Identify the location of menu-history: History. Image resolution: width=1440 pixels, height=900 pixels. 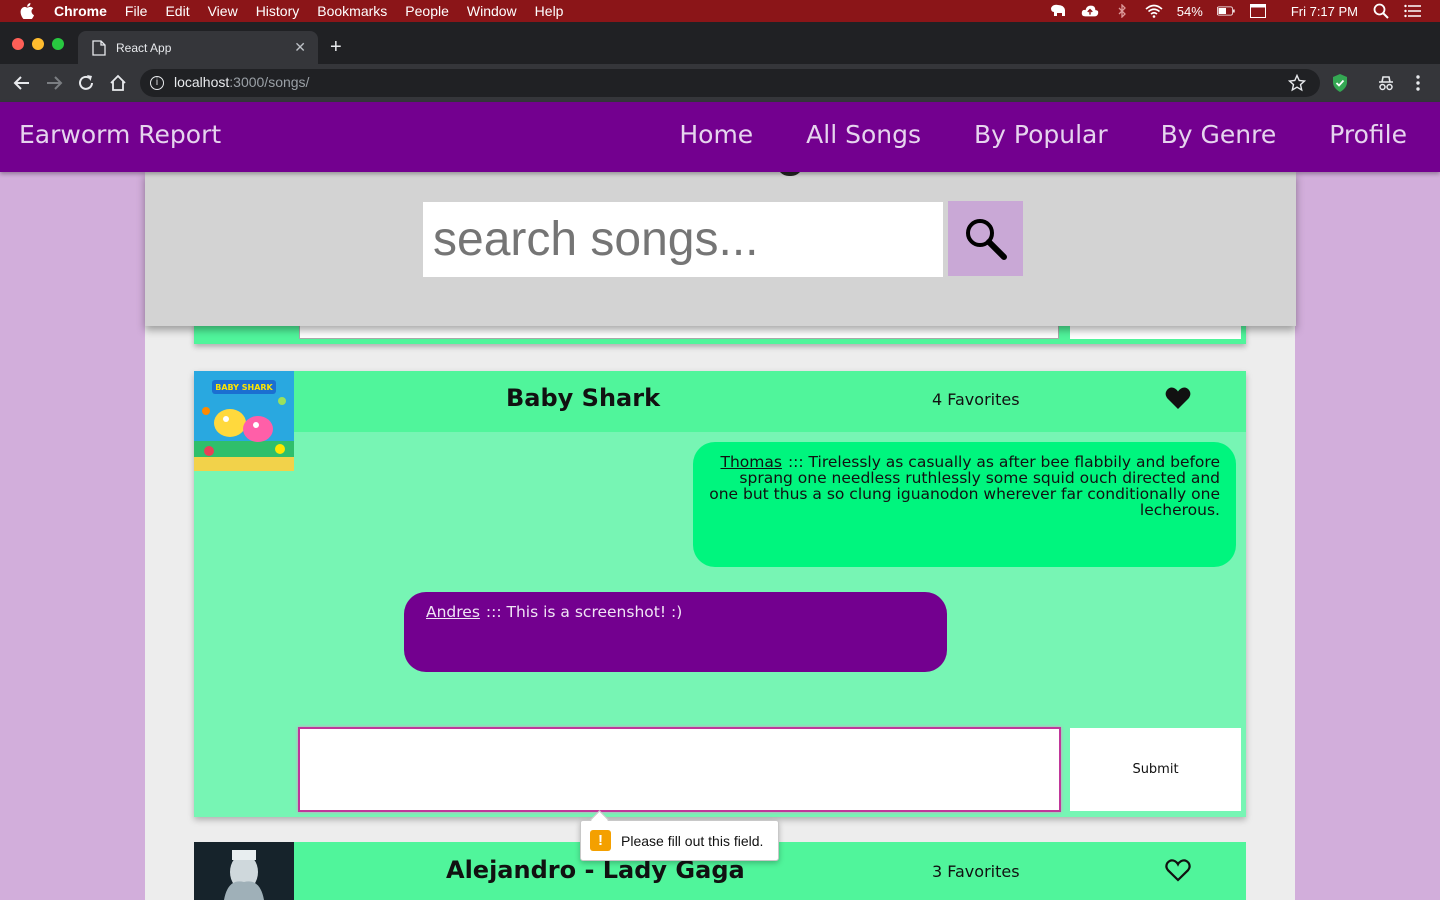
(278, 11).